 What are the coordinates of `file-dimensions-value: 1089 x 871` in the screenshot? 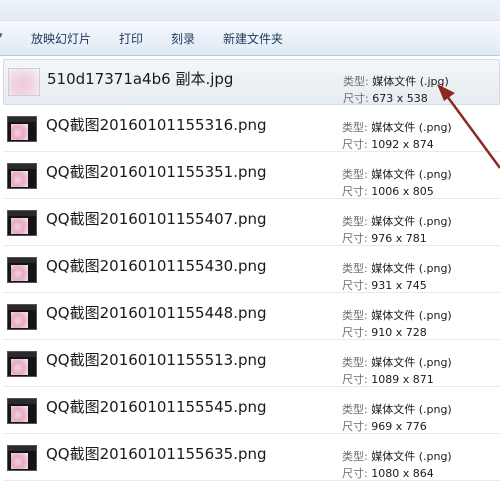 It's located at (402, 379).